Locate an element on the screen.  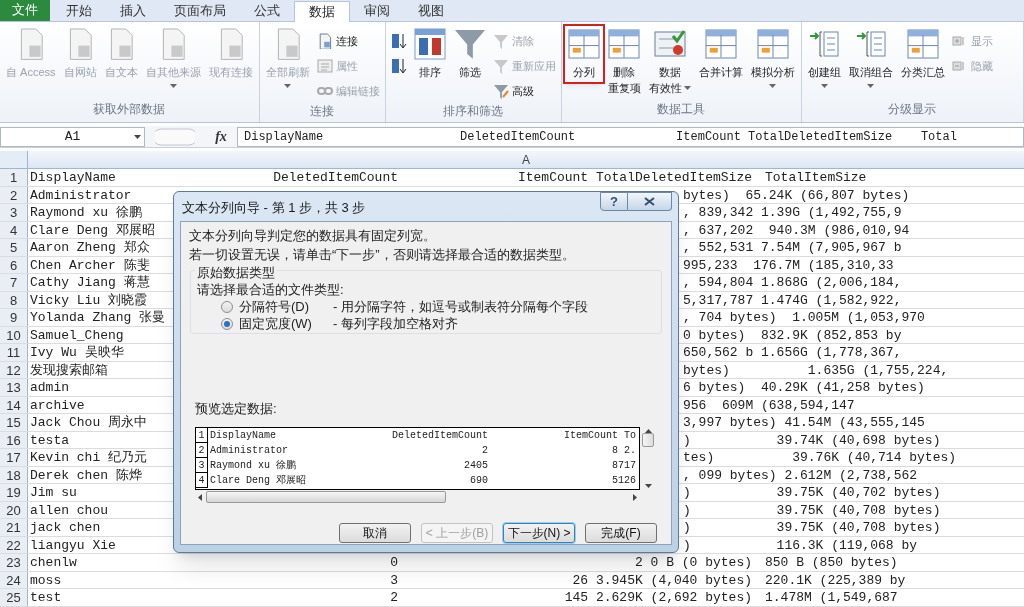
row-number: 1 is located at coordinates (202, 435).